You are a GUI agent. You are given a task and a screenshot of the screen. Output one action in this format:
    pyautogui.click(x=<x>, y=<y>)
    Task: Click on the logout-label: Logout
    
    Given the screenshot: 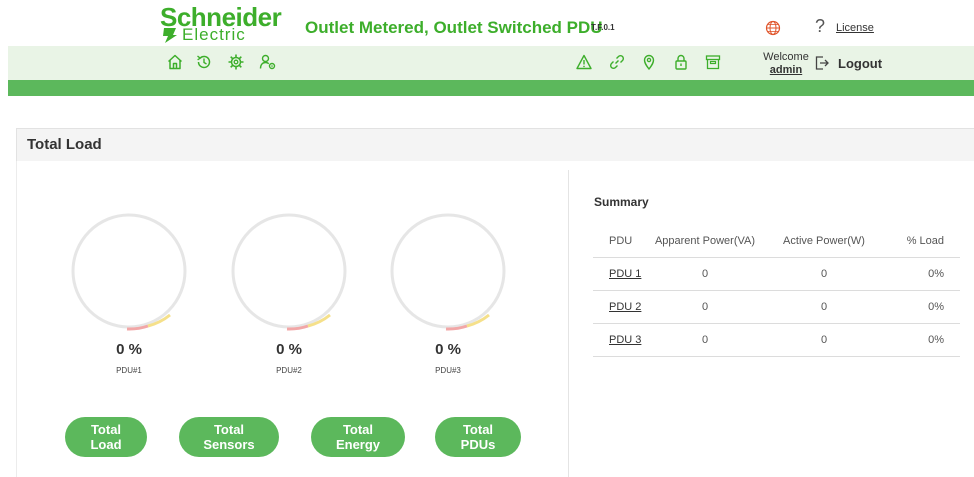 What is the action you would take?
    pyautogui.click(x=860, y=63)
    